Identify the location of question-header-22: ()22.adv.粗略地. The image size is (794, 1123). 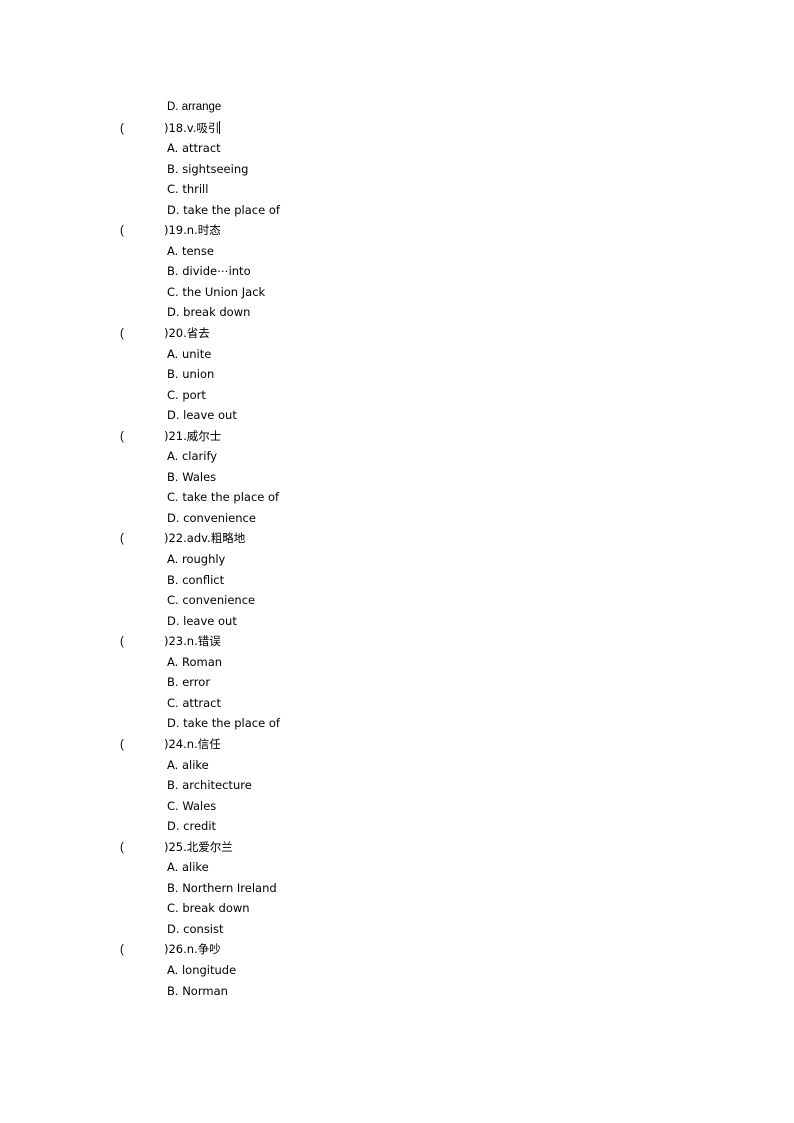
(430, 538).